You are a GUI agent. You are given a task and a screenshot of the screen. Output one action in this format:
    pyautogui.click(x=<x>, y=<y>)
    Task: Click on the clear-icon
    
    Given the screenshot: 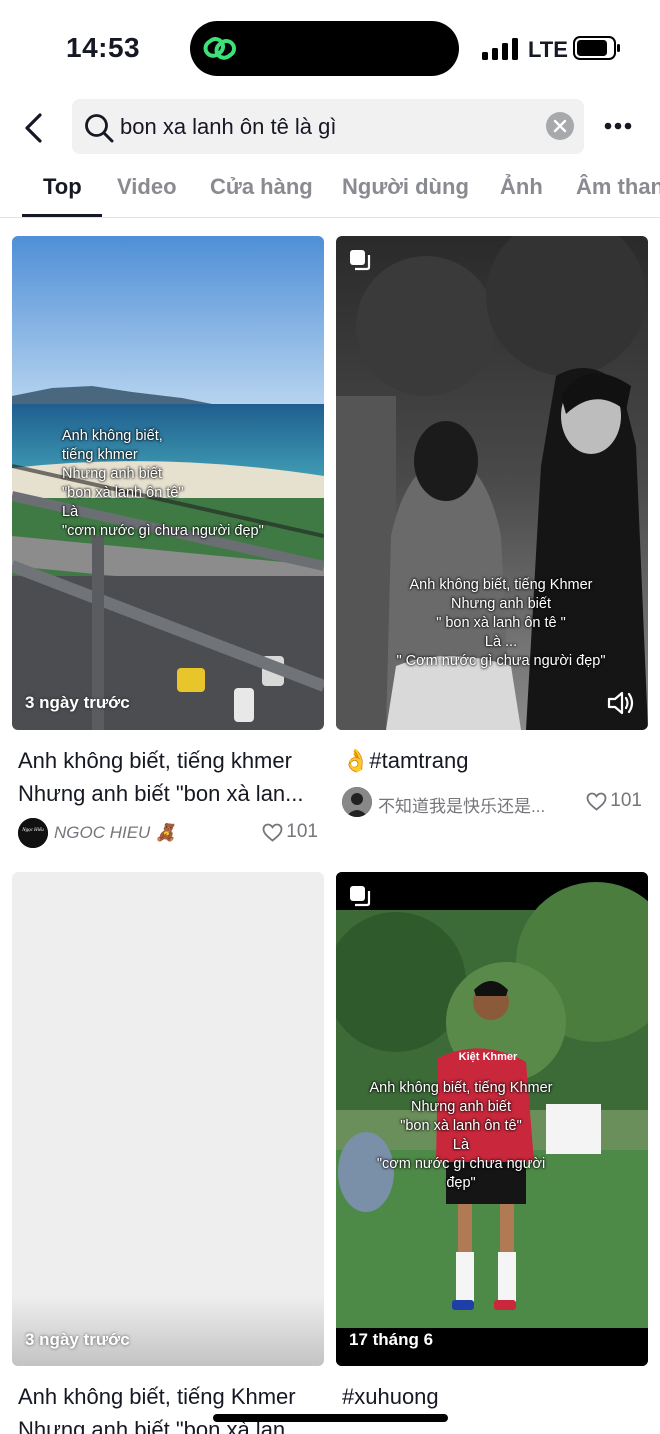 What is the action you would take?
    pyautogui.click(x=560, y=126)
    